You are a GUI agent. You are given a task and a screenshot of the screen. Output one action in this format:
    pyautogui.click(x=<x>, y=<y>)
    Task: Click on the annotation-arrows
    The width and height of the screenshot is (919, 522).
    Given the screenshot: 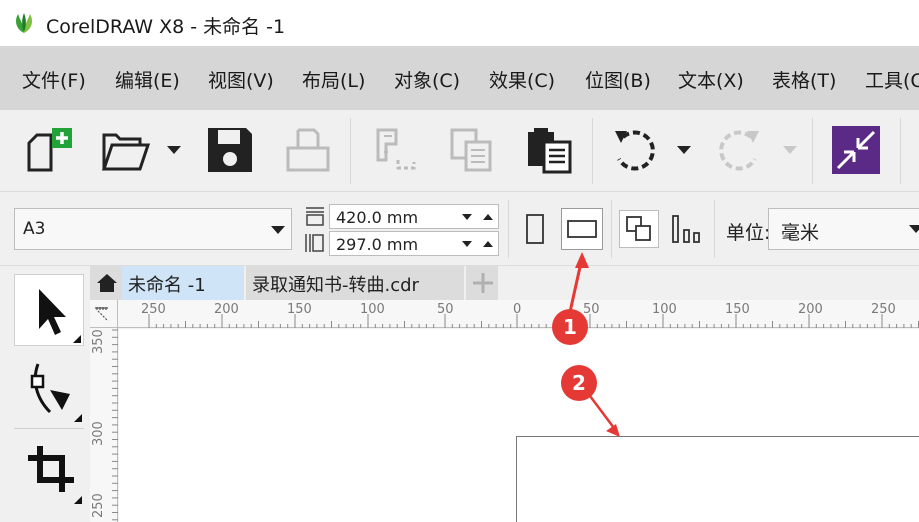 What is the action you would take?
    pyautogui.click(x=594, y=344)
    